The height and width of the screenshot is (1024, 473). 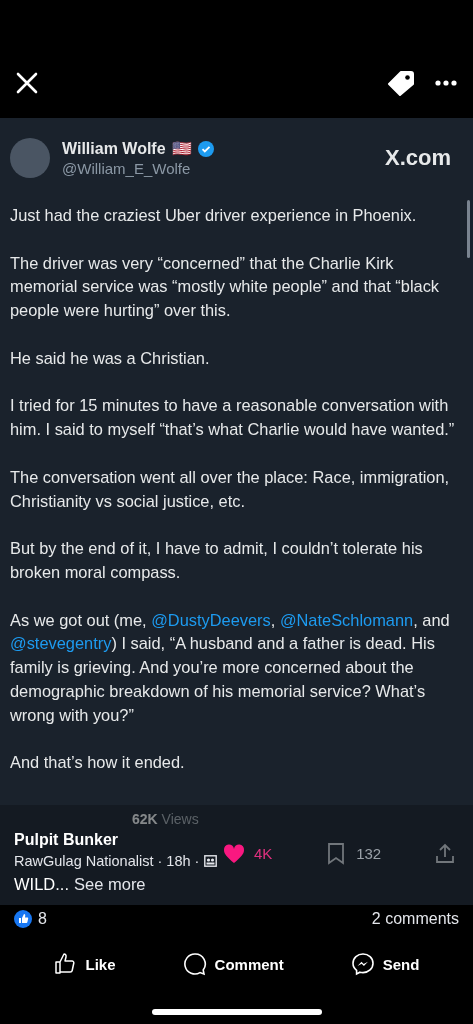 What do you see at coordinates (230, 489) in the screenshot?
I see `tweet-paragraph: The conversation went all over the place: Race, immigration, Christianity vs social justice, etc.` at bounding box center [230, 489].